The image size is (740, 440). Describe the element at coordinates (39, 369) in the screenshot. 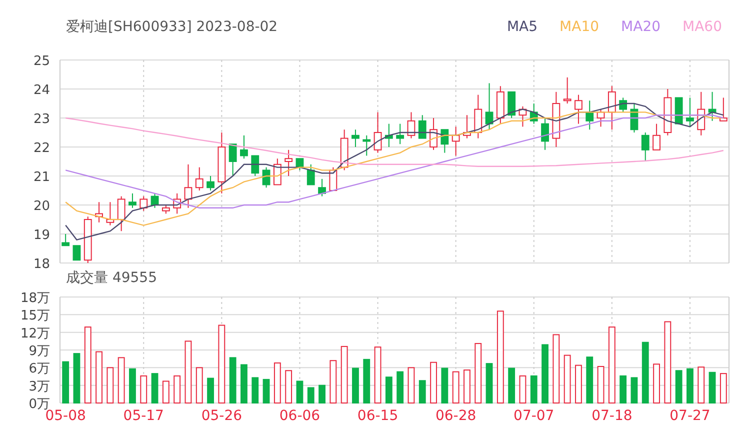

I see `axis-label: 6万` at that location.